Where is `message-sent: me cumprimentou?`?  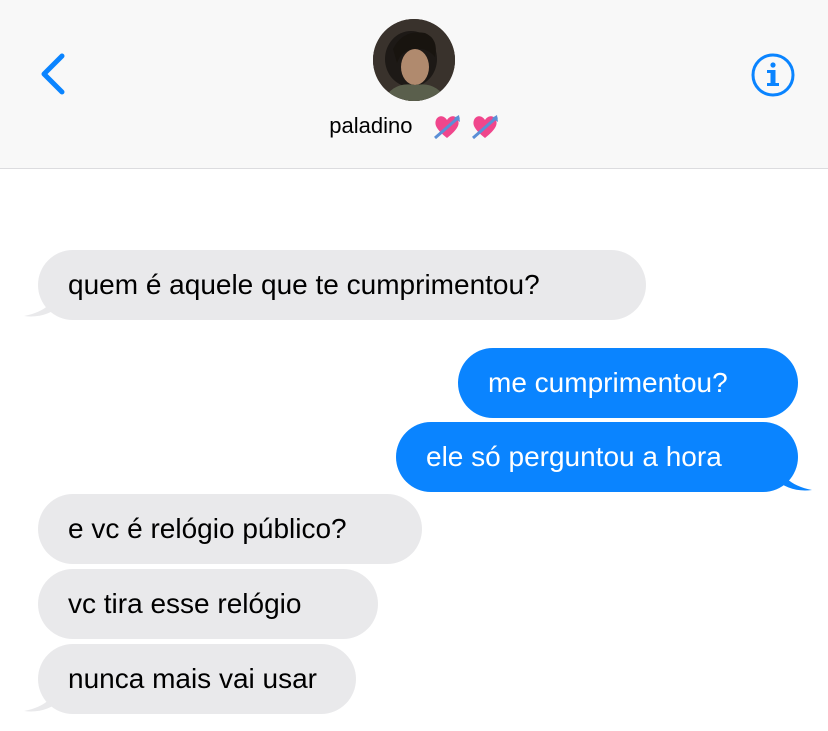 message-sent: me cumprimentou? is located at coordinates (628, 383).